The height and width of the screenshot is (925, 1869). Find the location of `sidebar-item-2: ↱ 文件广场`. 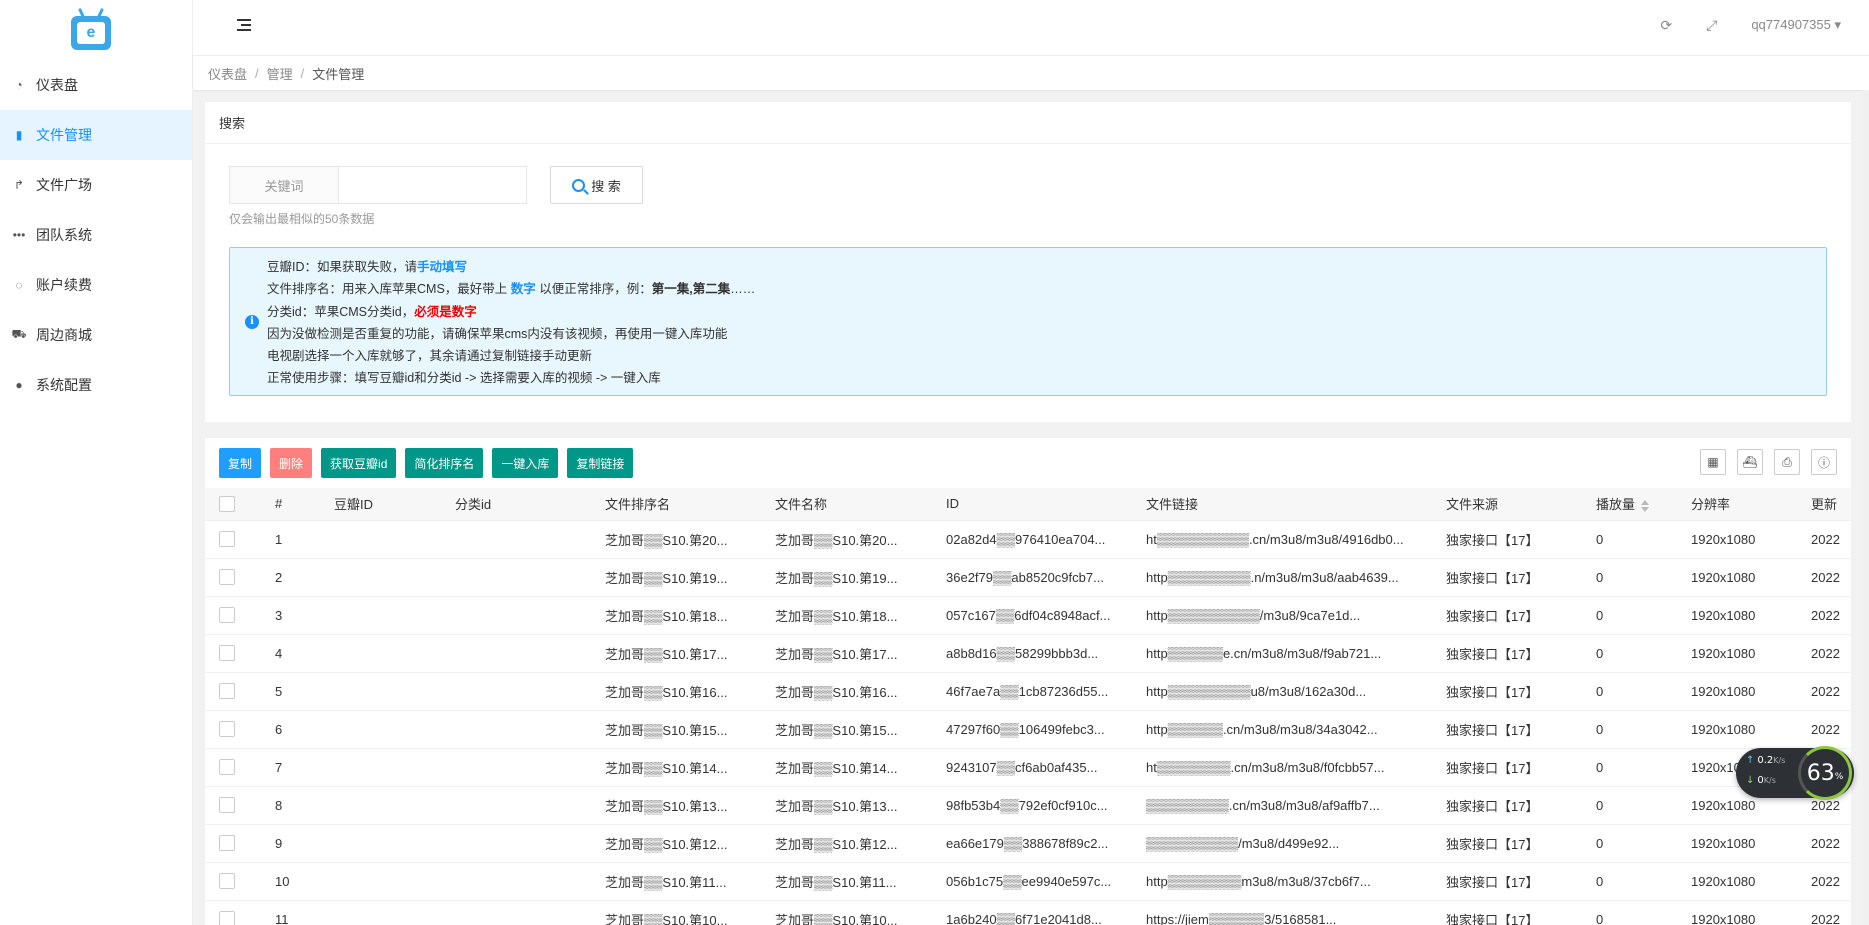

sidebar-item-2: ↱ 文件广场 is located at coordinates (96, 185).